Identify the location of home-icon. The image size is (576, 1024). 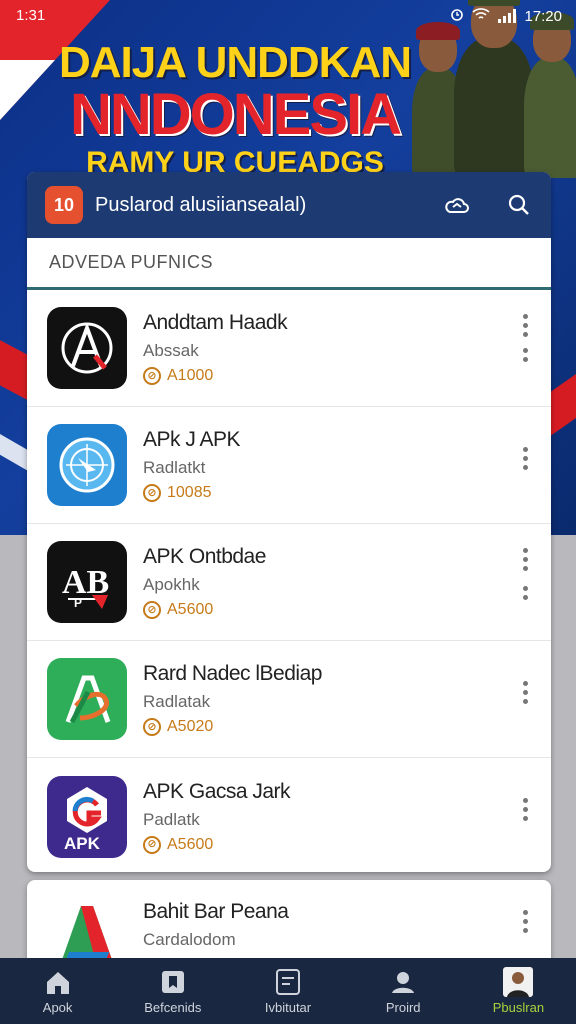
(58, 982).